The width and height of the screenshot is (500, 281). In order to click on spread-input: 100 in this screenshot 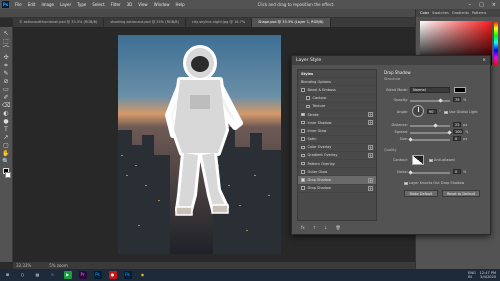, I will do `click(458, 131)`.